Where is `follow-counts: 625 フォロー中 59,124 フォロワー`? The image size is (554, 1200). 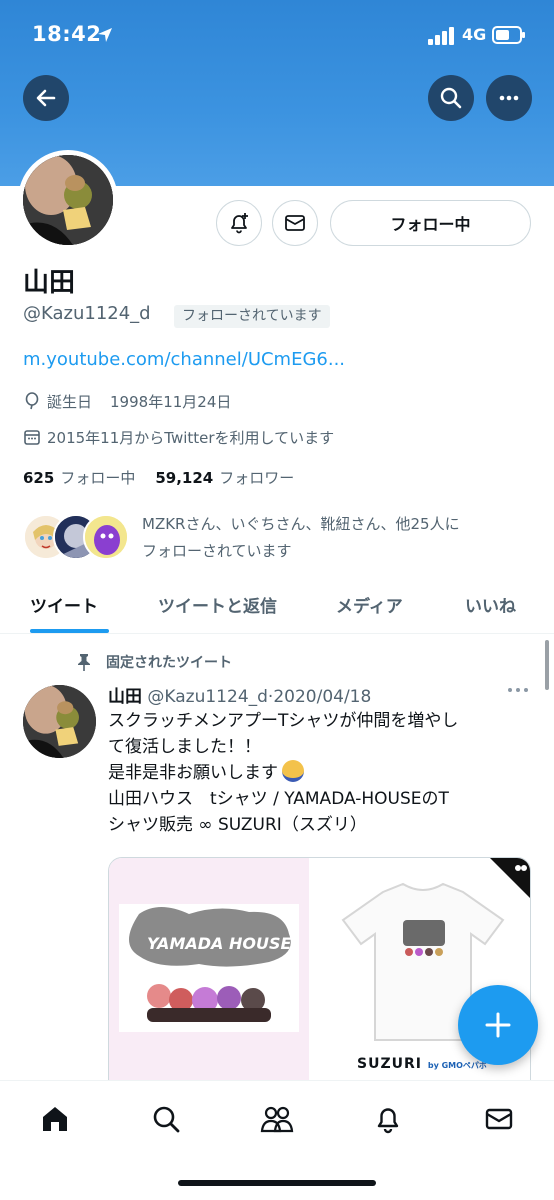 follow-counts: 625 フォロー中 59,124 フォロワー is located at coordinates (158, 477).